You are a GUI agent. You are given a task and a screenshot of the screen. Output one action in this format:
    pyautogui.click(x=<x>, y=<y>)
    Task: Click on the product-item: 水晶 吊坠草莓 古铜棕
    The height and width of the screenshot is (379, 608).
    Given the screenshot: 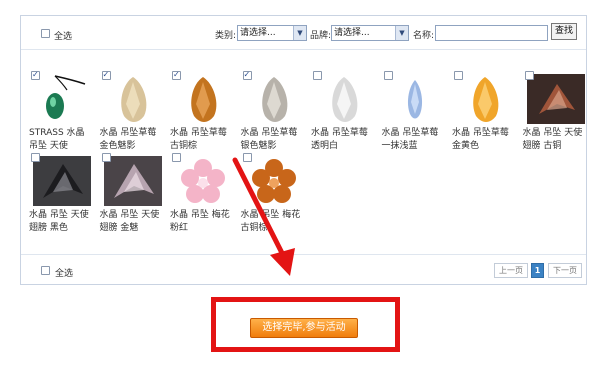 What is the action you would take?
    pyautogui.click(x=204, y=115)
    